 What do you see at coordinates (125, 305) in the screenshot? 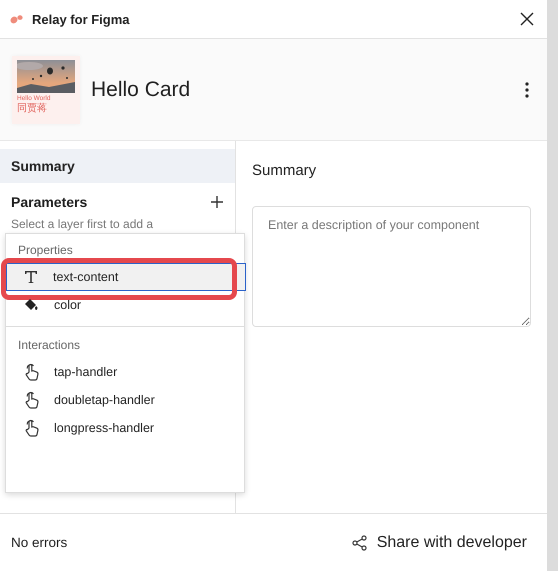
I see `menu-item: color` at bounding box center [125, 305].